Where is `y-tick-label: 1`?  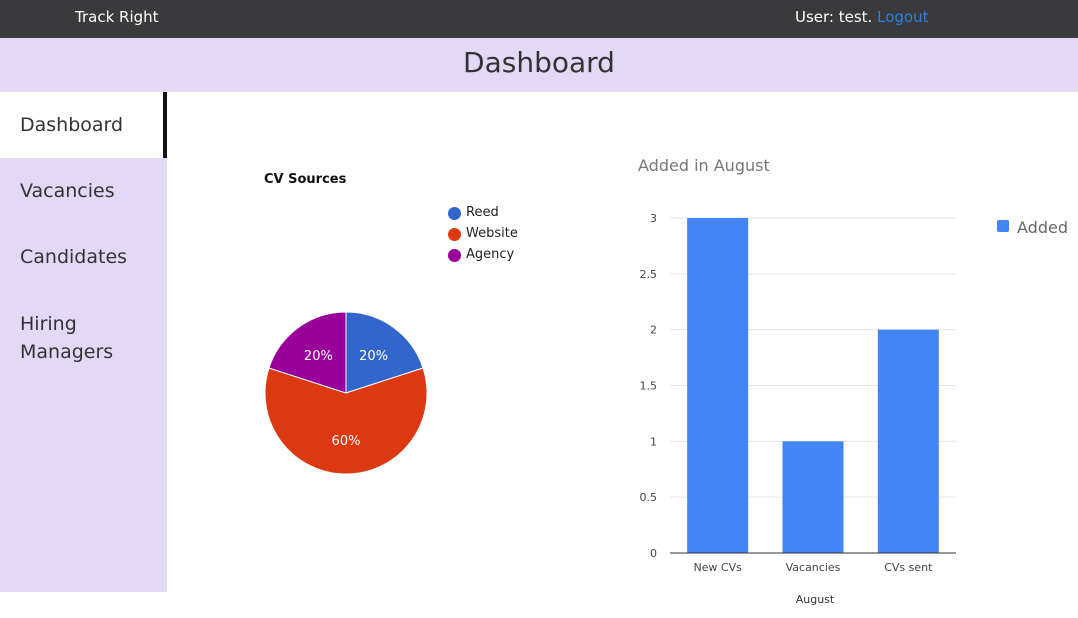
y-tick-label: 1 is located at coordinates (653, 441).